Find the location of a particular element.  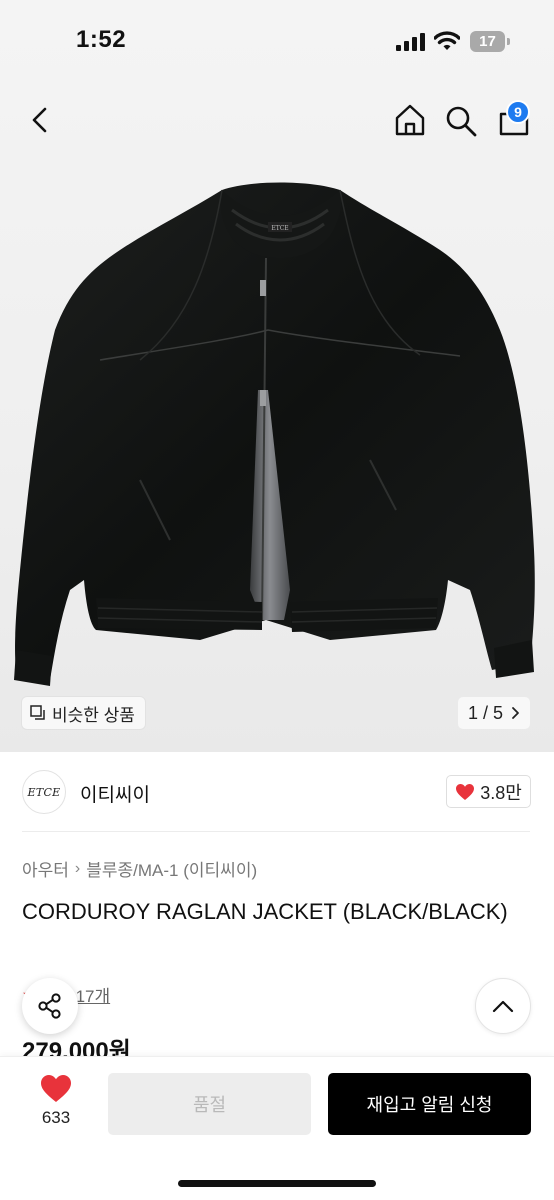

battery-level: 17 is located at coordinates (487, 41).